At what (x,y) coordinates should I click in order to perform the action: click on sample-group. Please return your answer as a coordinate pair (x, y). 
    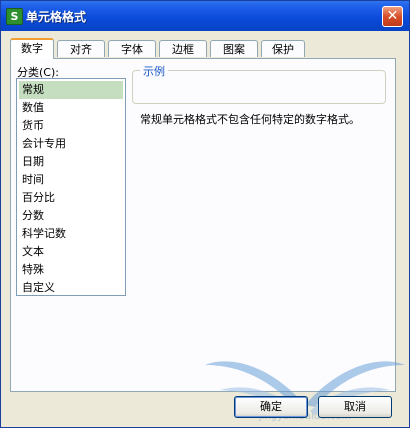
    Looking at the image, I should click on (259, 87).